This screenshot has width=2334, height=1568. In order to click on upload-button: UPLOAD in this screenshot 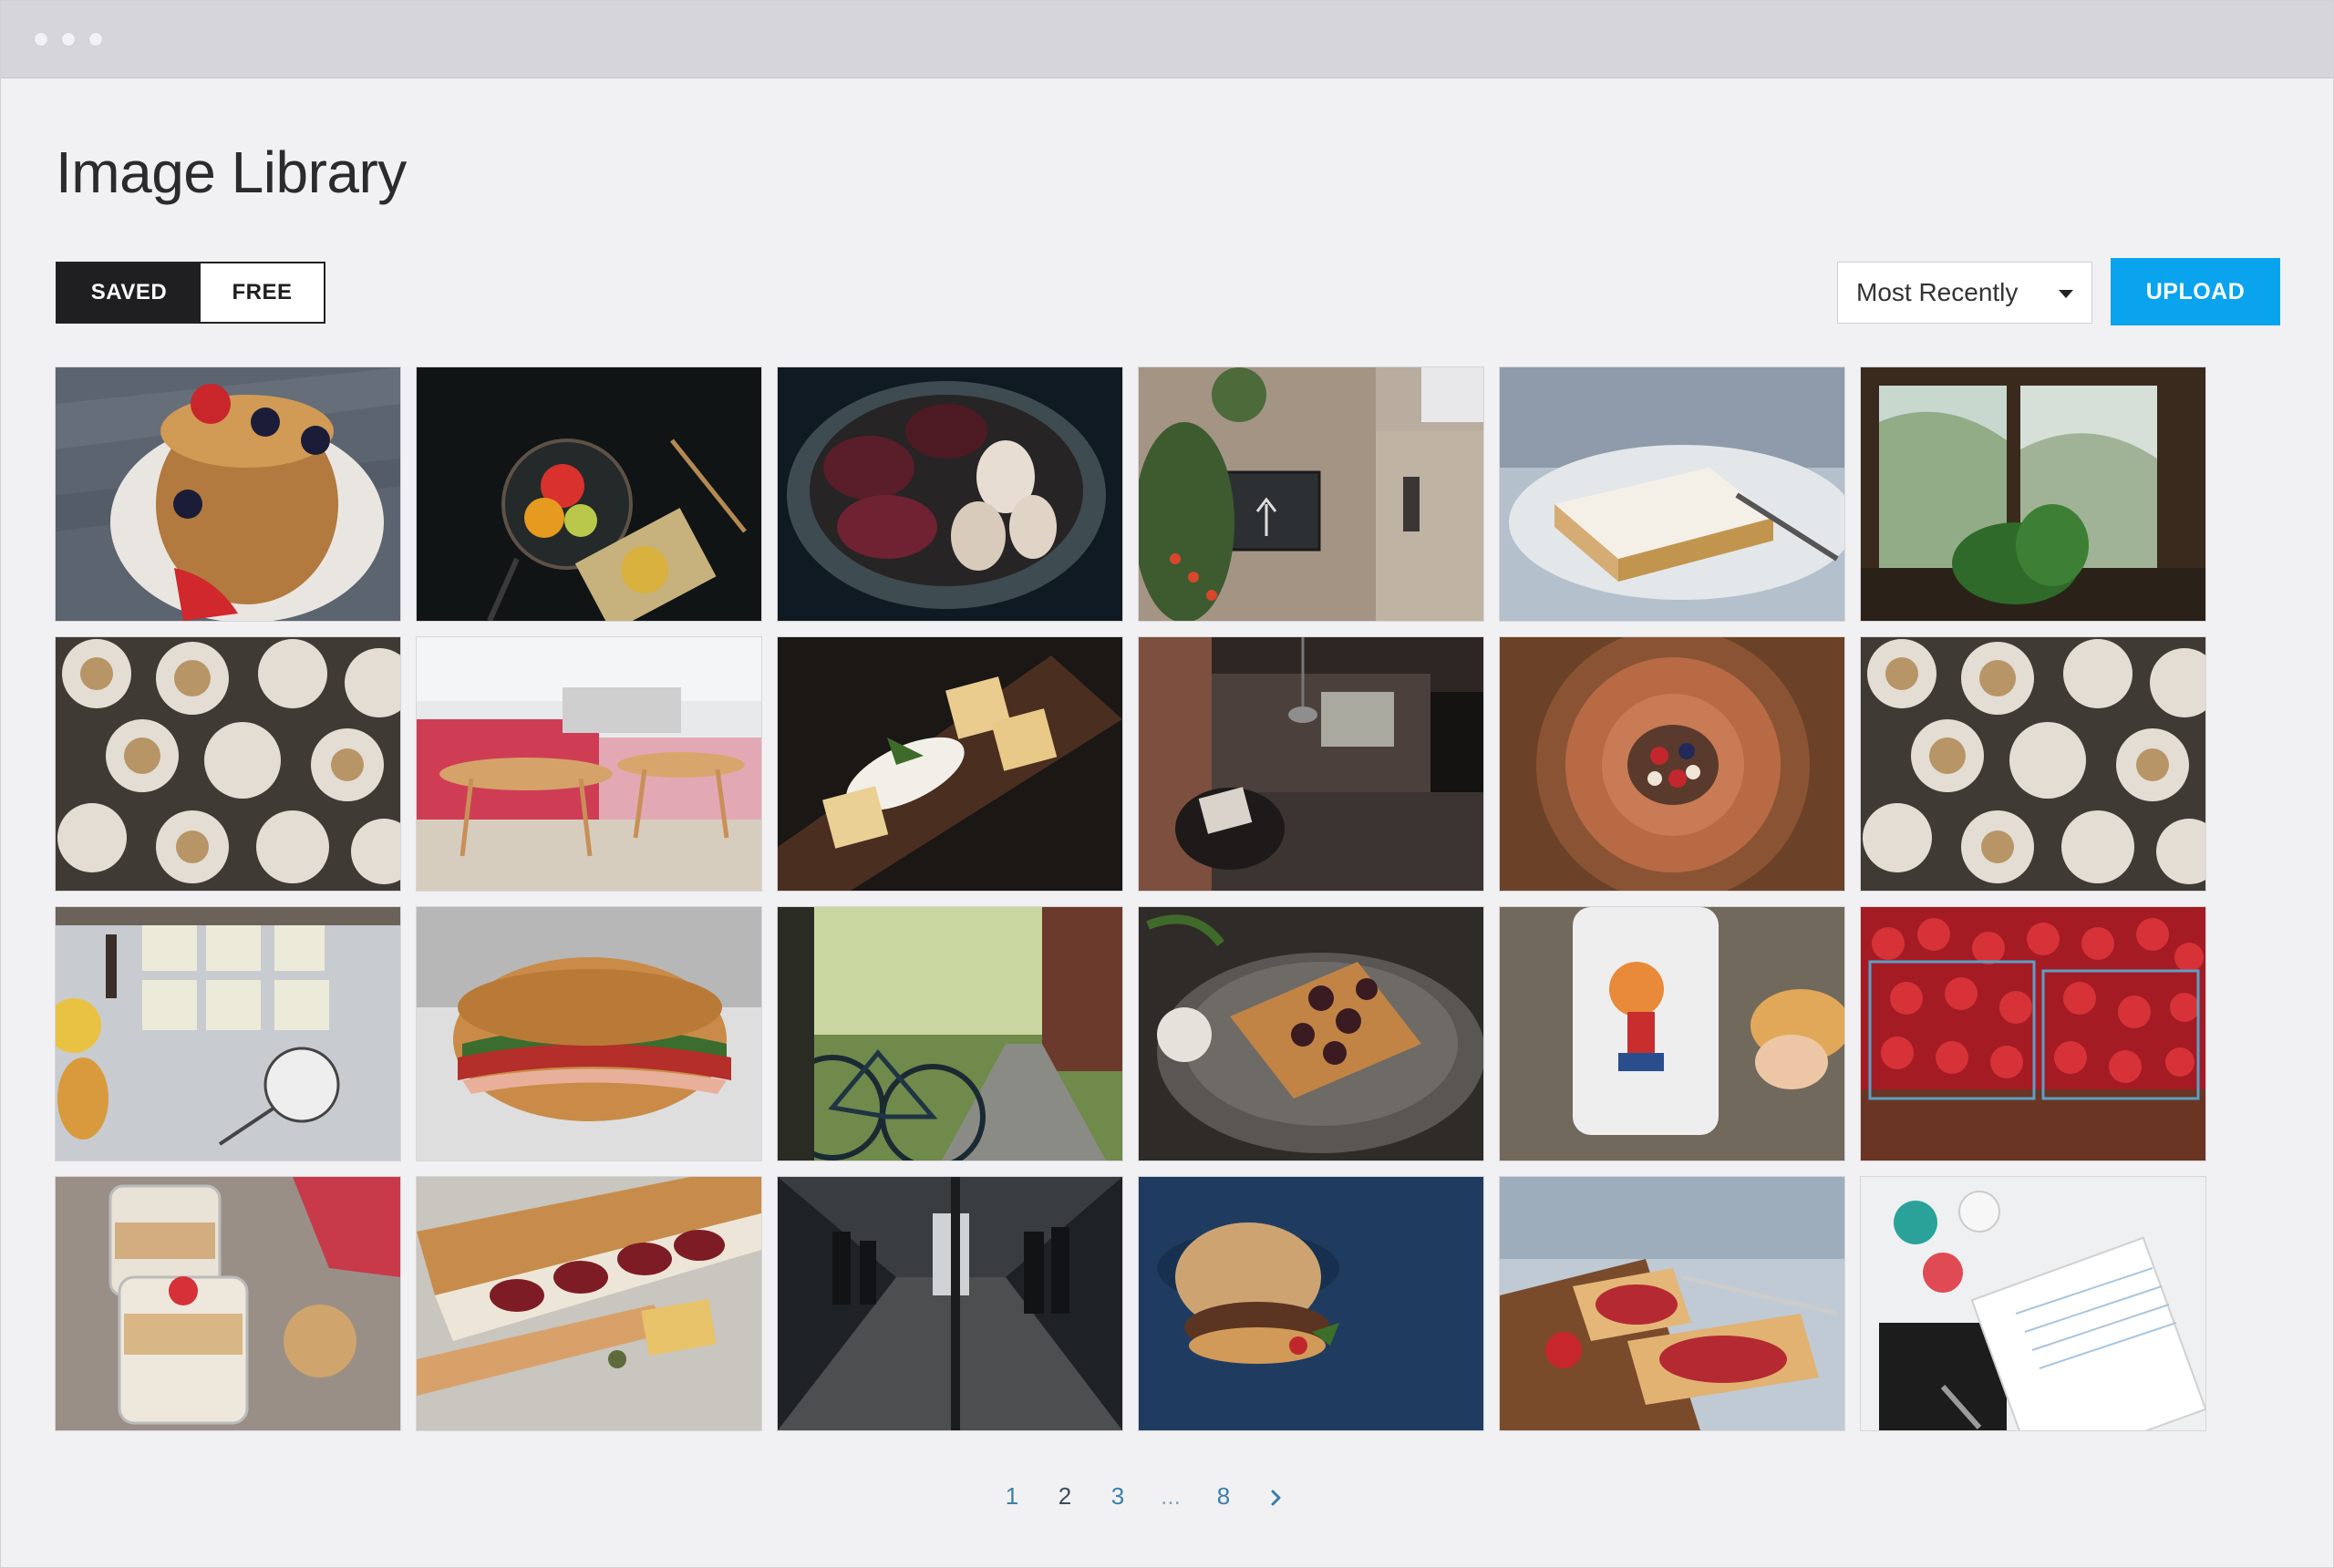, I will do `click(2195, 291)`.